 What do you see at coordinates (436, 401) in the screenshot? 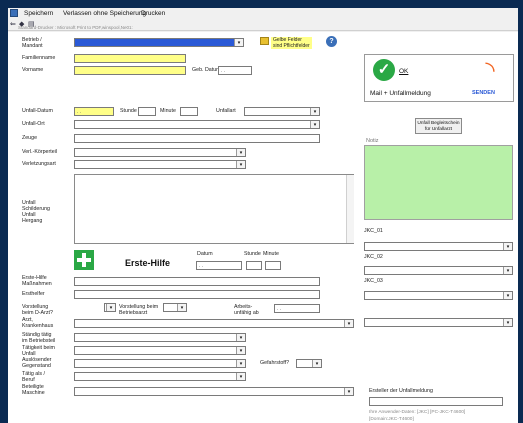
I see `ersteller-field` at bounding box center [436, 401].